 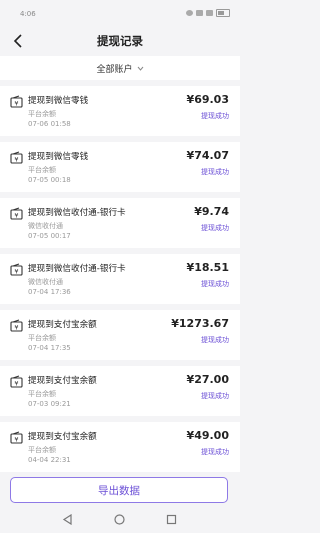 What do you see at coordinates (120, 111) in the screenshot?
I see `withdrawal-record-row: ¥ 提现到微信零钱 平台余额 07-06 01:58 ¥69.03 提现成功` at bounding box center [120, 111].